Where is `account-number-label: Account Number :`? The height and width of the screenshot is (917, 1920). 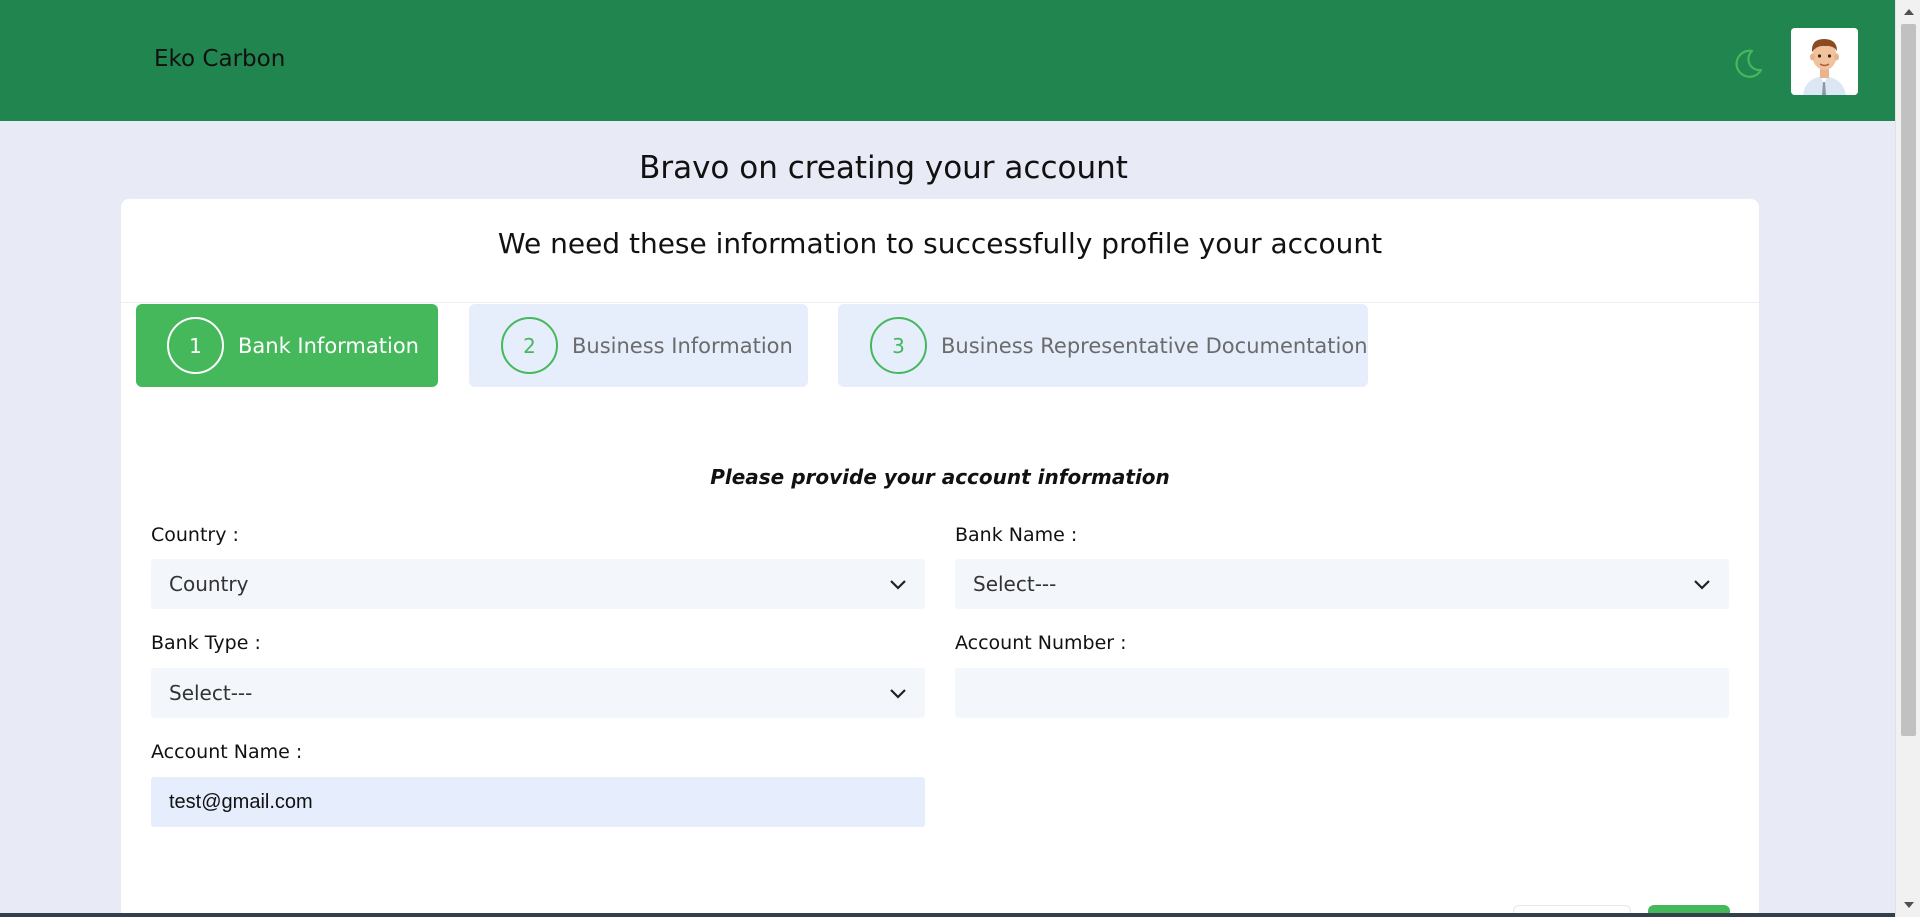
account-number-label: Account Number : is located at coordinates (1041, 643).